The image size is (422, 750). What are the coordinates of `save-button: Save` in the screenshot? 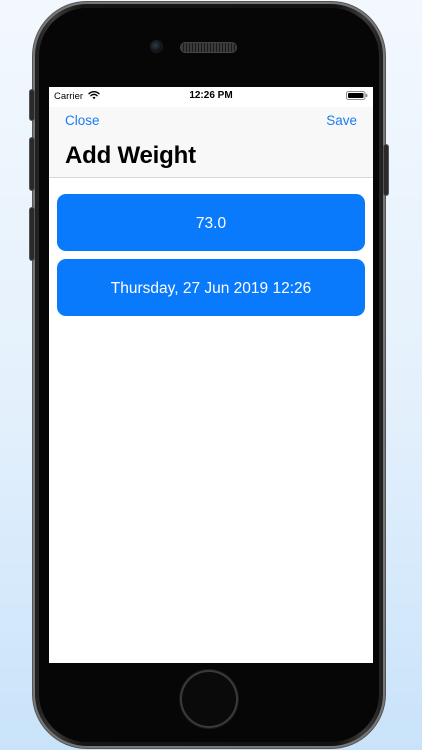 It's located at (341, 120).